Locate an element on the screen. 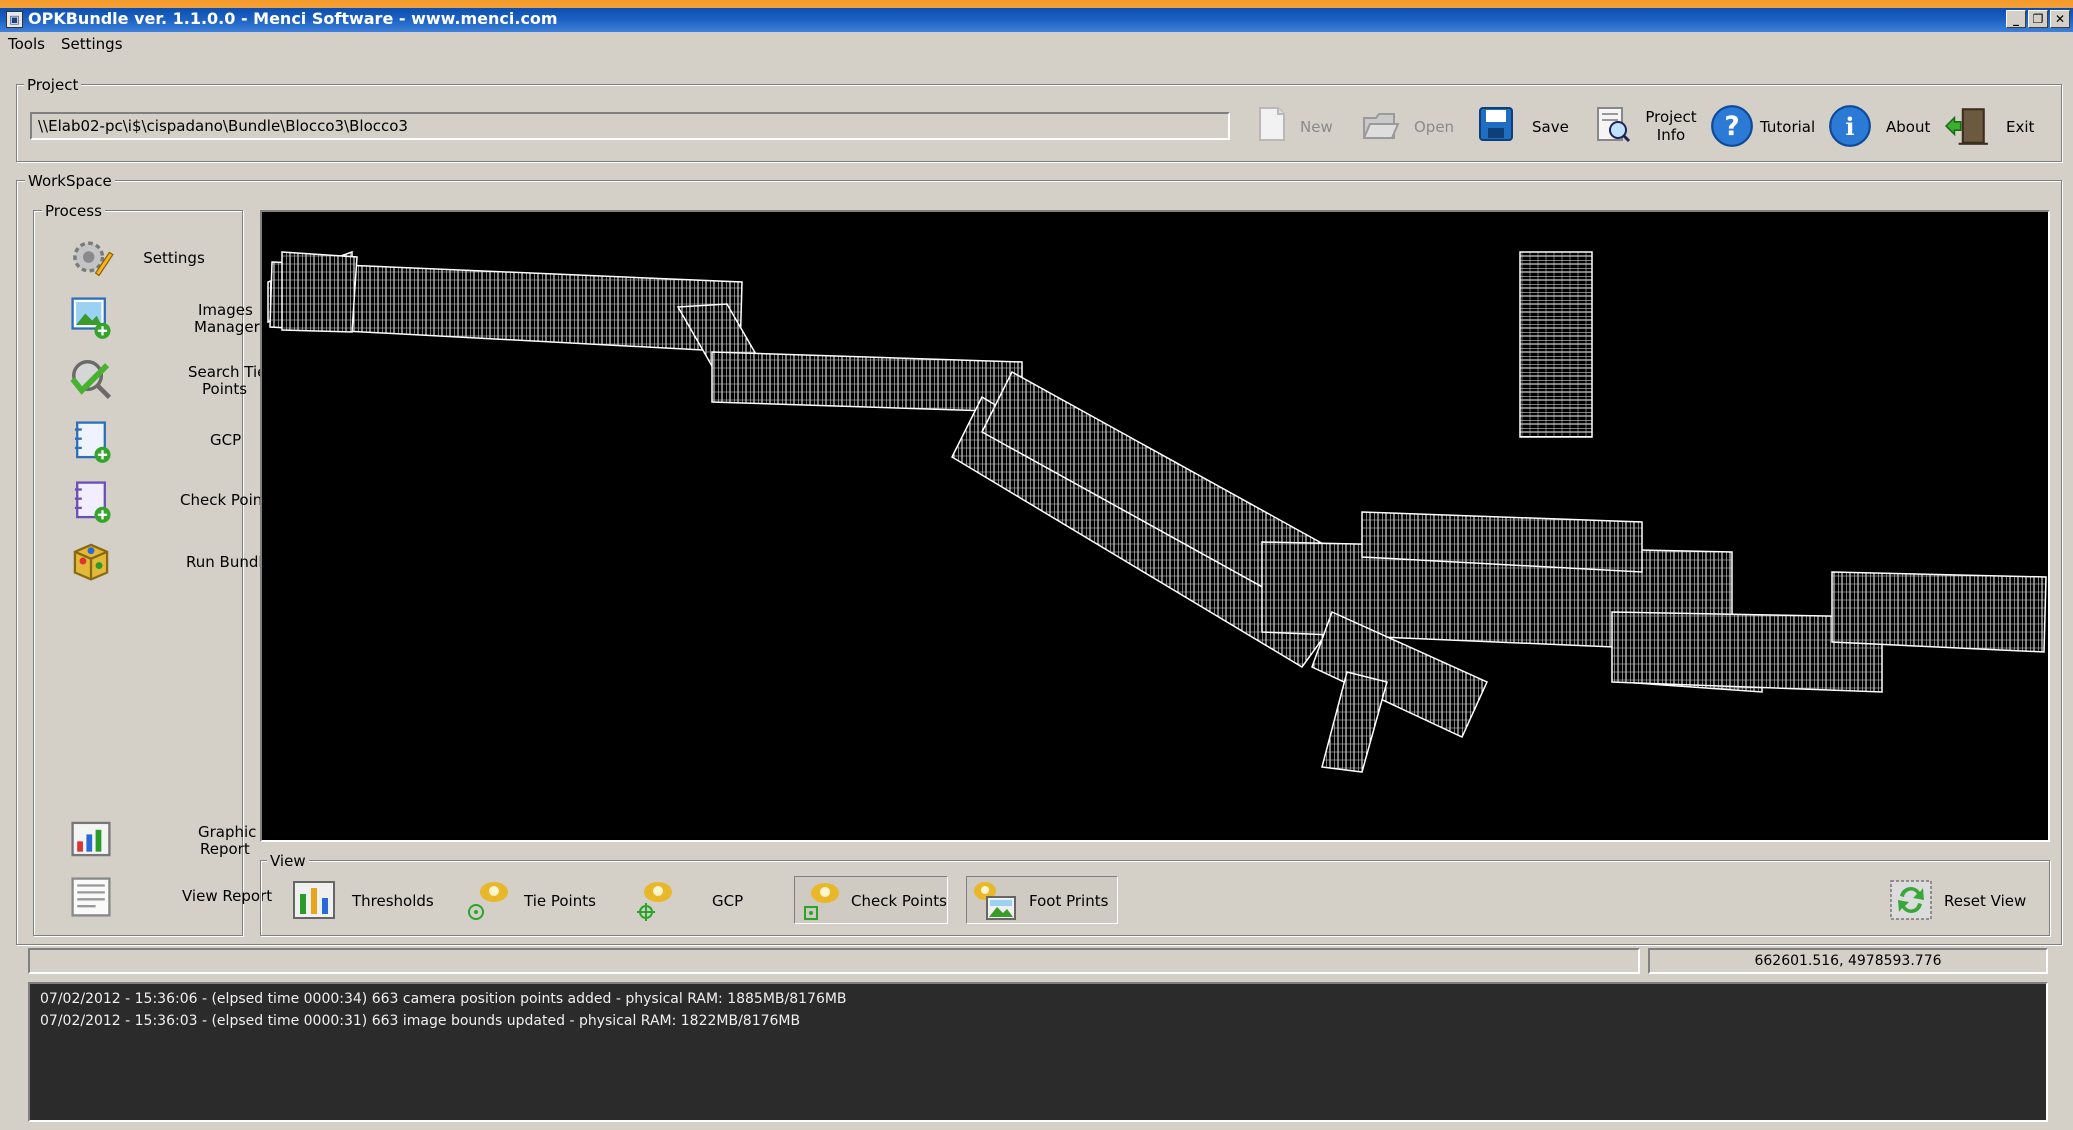 The image size is (2073, 1130). tutorial-label: Tutorial is located at coordinates (1788, 127).